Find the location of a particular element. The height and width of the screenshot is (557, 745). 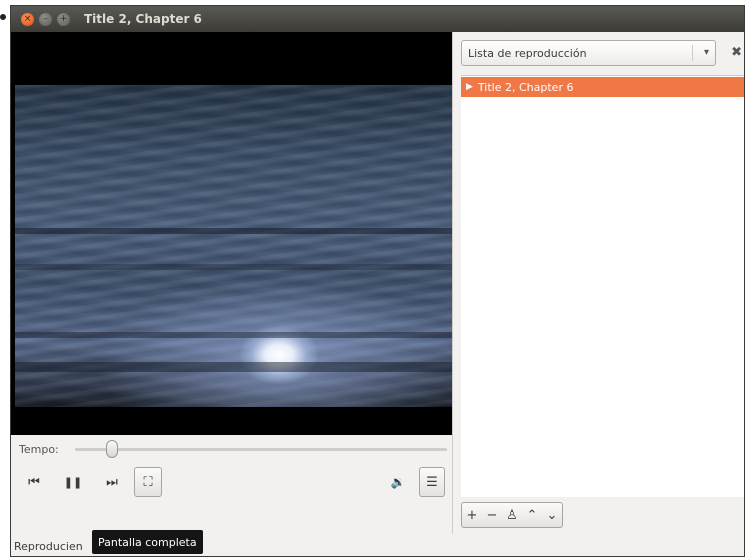

combo-divider is located at coordinates (692, 53).